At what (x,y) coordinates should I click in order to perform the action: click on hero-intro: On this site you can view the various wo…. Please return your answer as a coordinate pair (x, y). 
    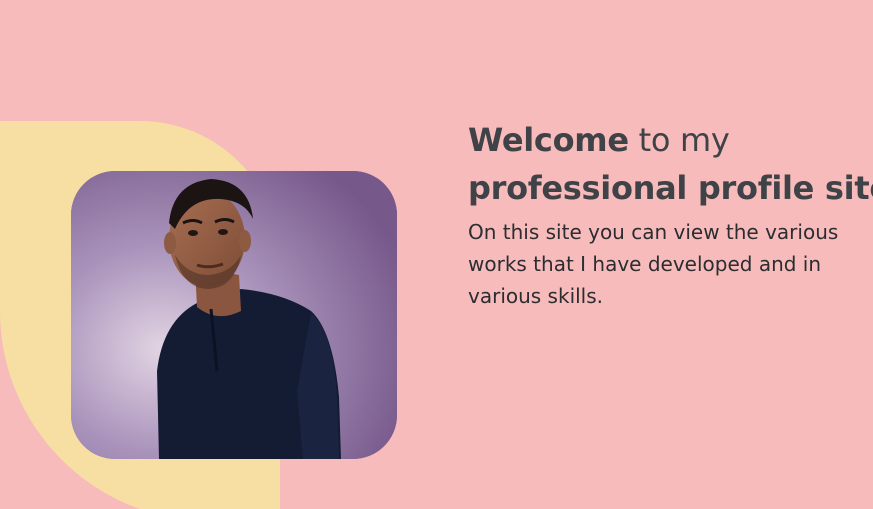
    Looking at the image, I should click on (653, 264).